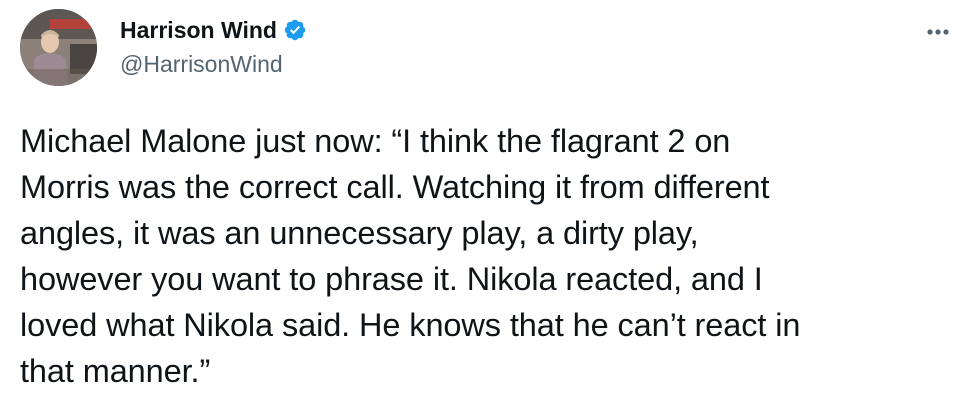 Image resolution: width=979 pixels, height=401 pixels. What do you see at coordinates (295, 30) in the screenshot?
I see `verified-badge-icon` at bounding box center [295, 30].